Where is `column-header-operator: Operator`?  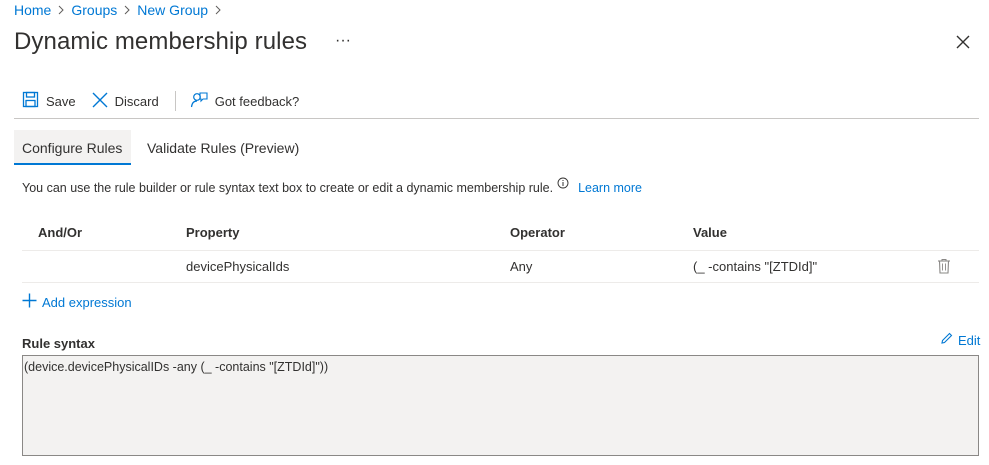
column-header-operator: Operator is located at coordinates (537, 232).